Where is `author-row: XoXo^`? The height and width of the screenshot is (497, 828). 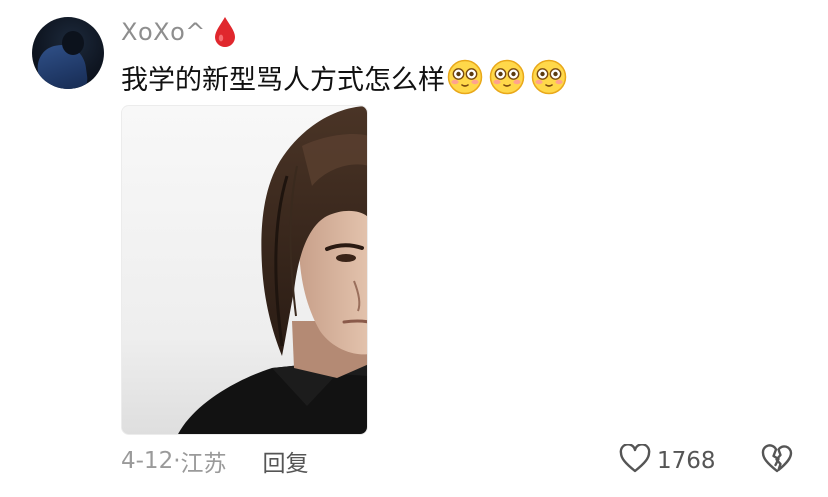 author-row: XoXo^ is located at coordinates (178, 32).